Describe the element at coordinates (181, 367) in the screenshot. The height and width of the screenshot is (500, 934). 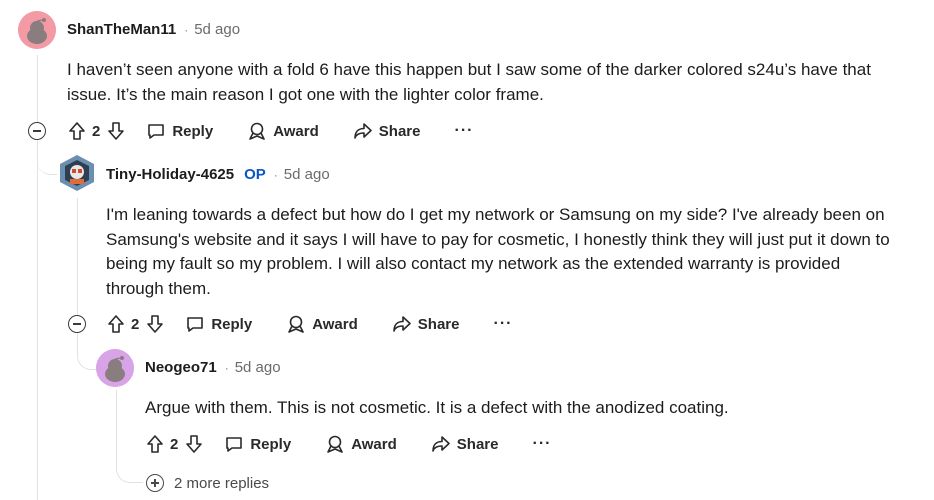
I see `author-name: Neogeo71` at that location.